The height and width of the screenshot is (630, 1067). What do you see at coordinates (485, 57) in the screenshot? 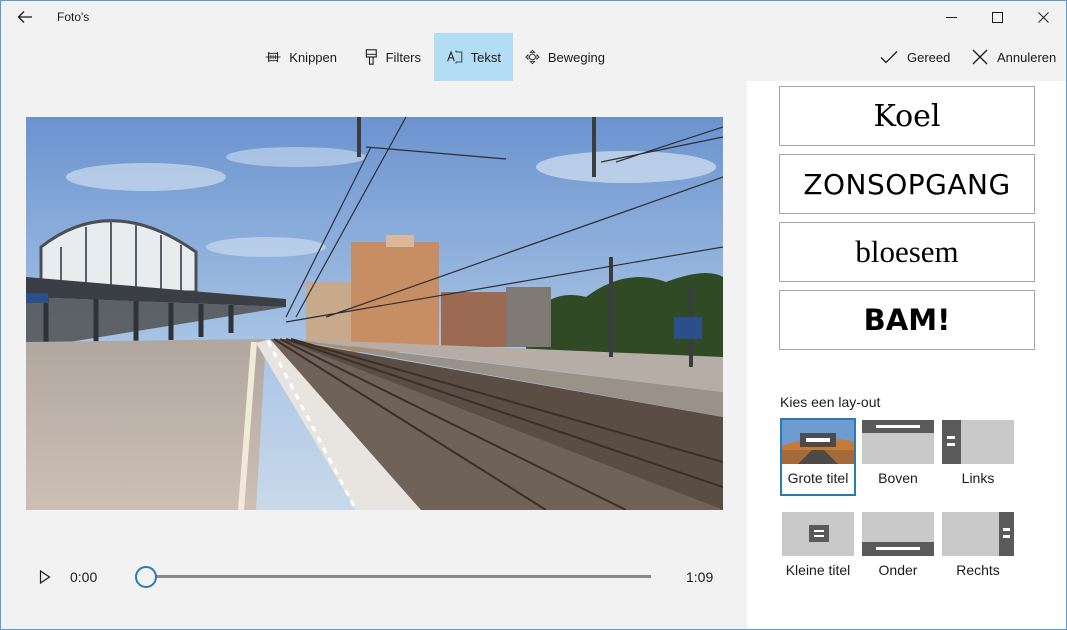
I see `tool-tekst-label: Tekst` at bounding box center [485, 57].